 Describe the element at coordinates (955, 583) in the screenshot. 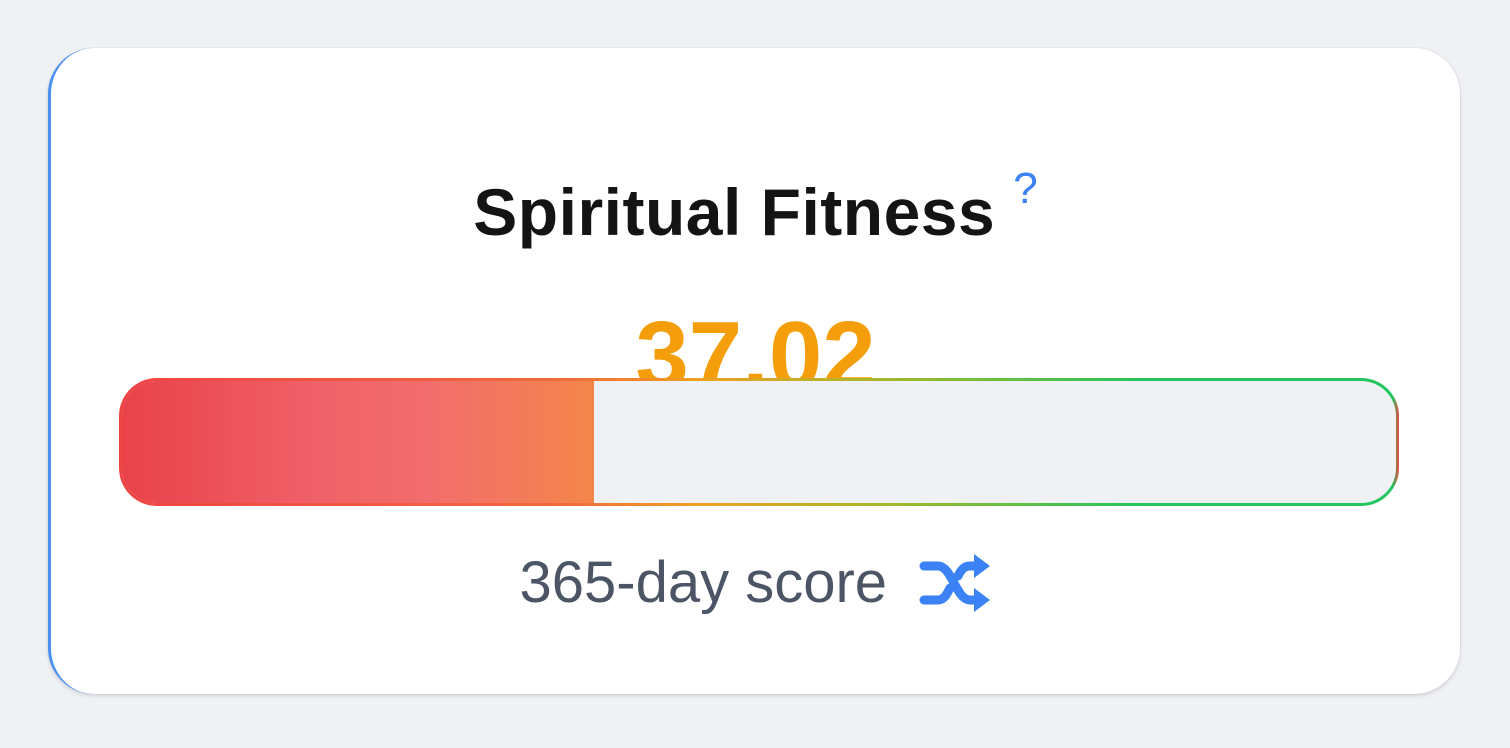

I see `shuffle-icon` at that location.